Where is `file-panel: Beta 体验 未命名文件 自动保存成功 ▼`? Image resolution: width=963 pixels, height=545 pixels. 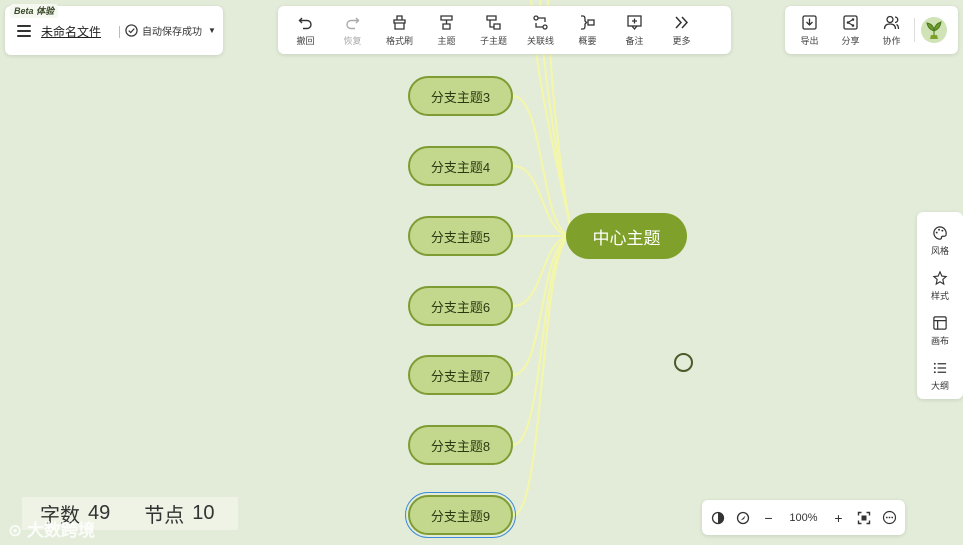
file-panel: Beta 体验 未命名文件 自动保存成功 ▼ is located at coordinates (114, 29).